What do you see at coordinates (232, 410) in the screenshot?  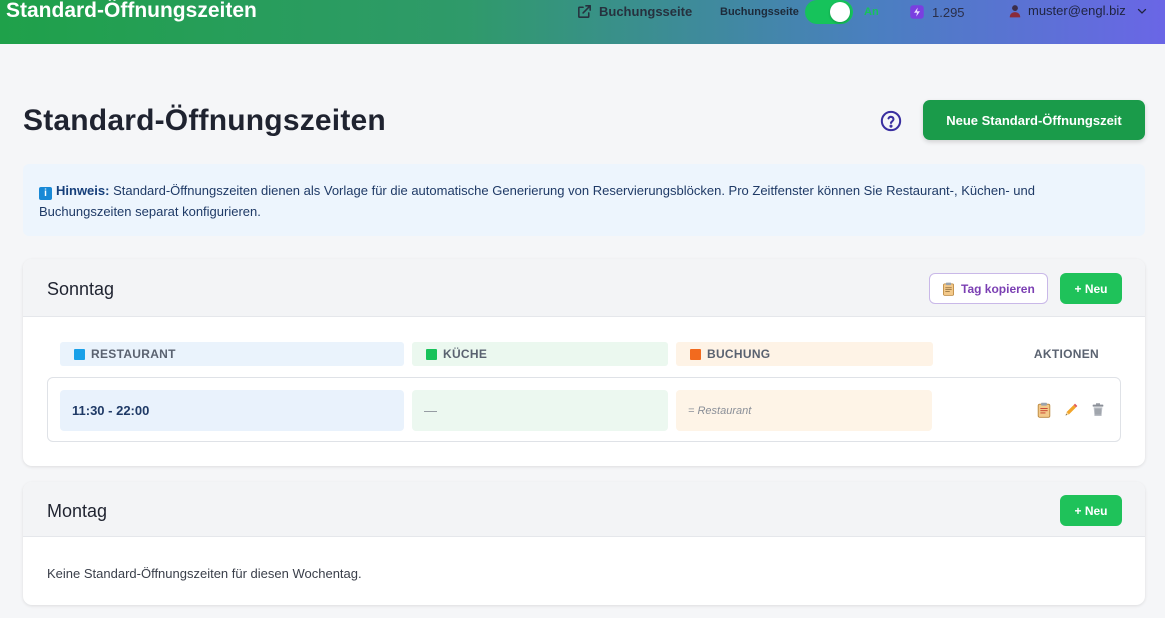 I see `restaurant-time: 11:30 - 22:00` at bounding box center [232, 410].